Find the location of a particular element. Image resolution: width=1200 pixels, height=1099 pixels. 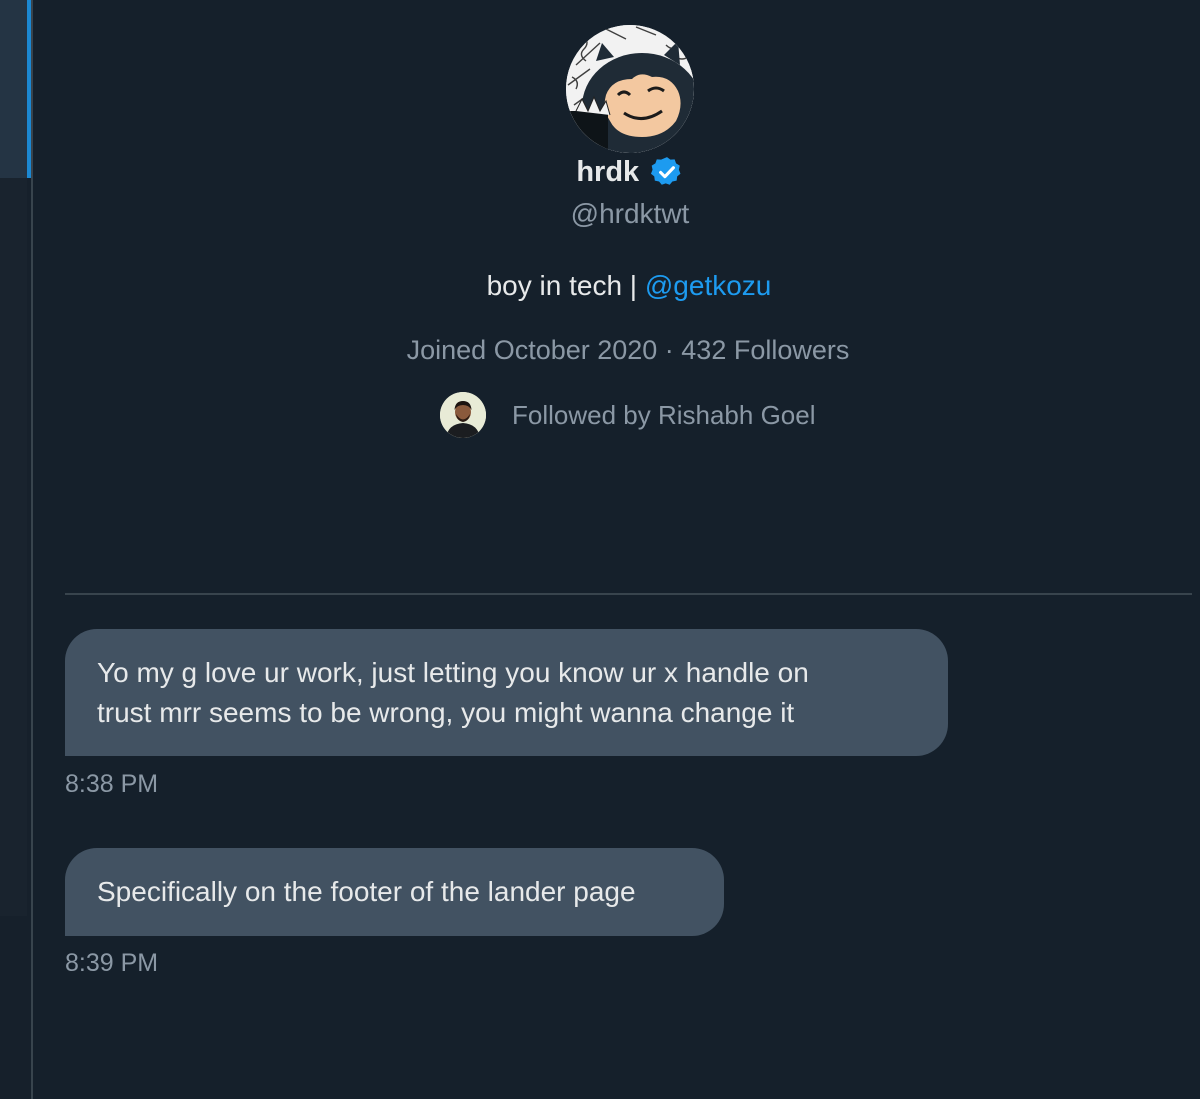

profile-name-row: hrdk is located at coordinates (600, 172).